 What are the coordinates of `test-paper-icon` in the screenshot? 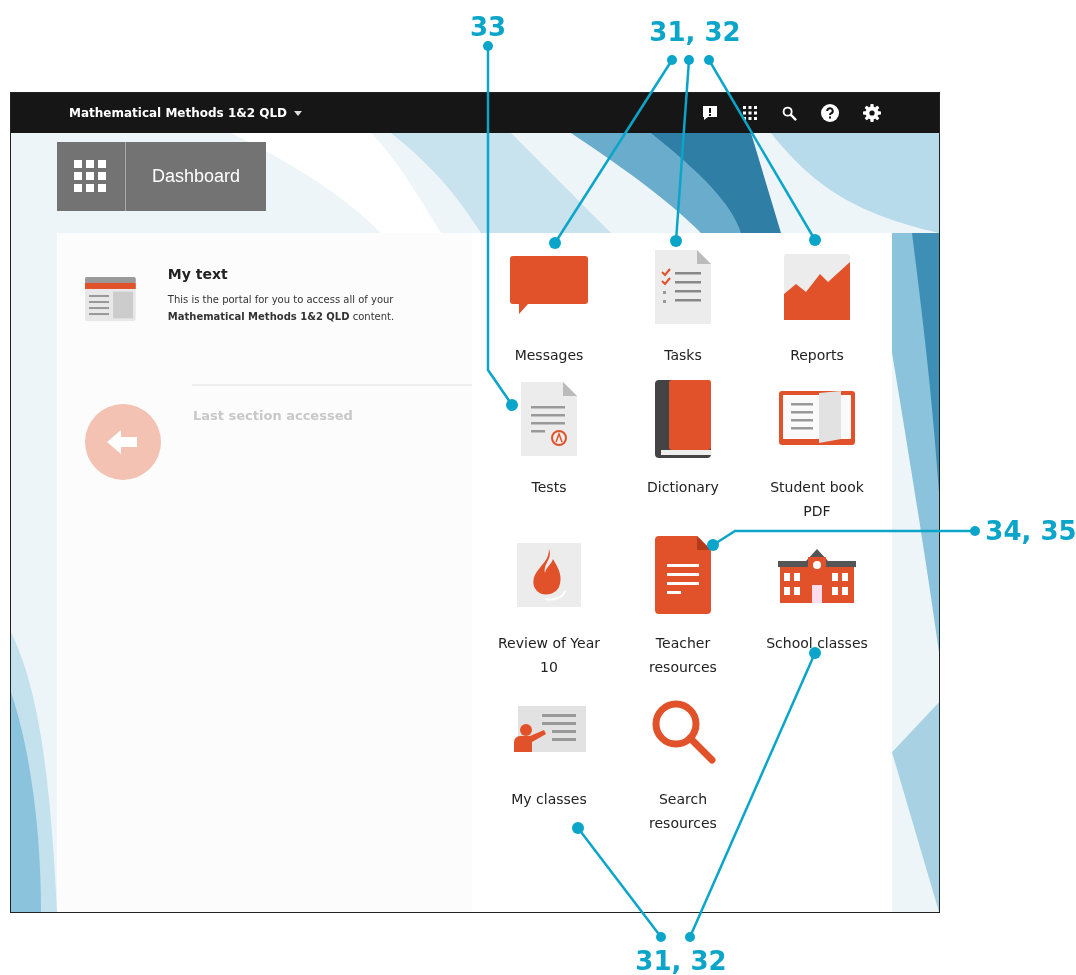 It's located at (549, 419).